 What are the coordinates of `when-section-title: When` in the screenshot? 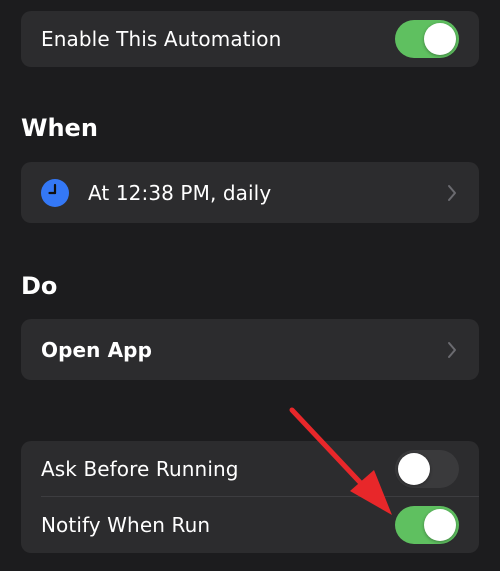 It's located at (59, 128).